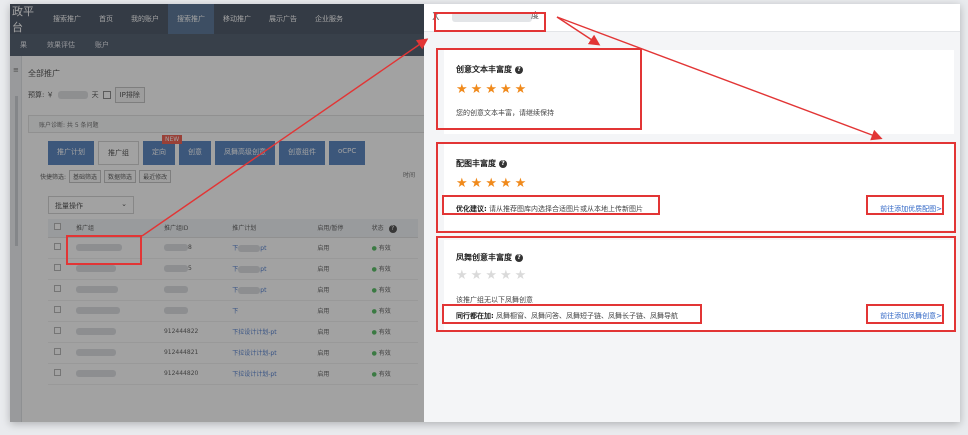  Describe the element at coordinates (905, 205) in the screenshot. I see `annotation-box-image-link` at that location.